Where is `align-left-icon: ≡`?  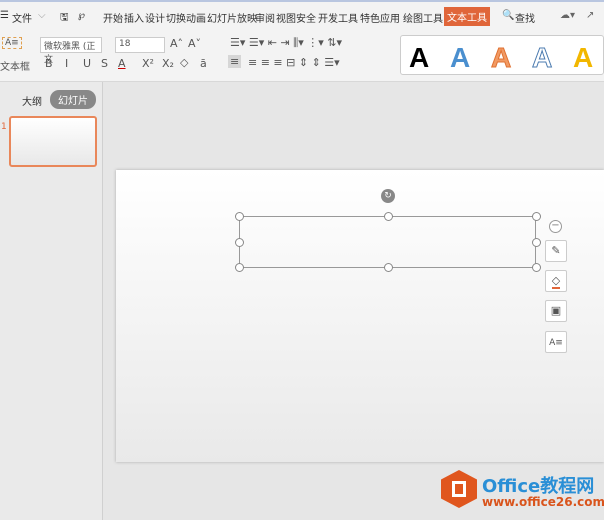 align-left-icon: ≡ is located at coordinates (235, 61).